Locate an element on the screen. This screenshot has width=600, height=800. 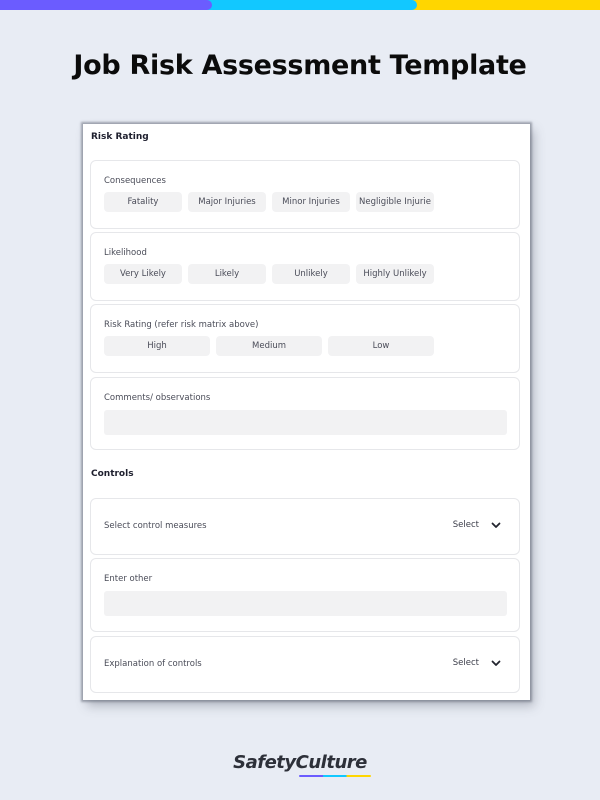
color-bar-cyan is located at coordinates (311, 5).